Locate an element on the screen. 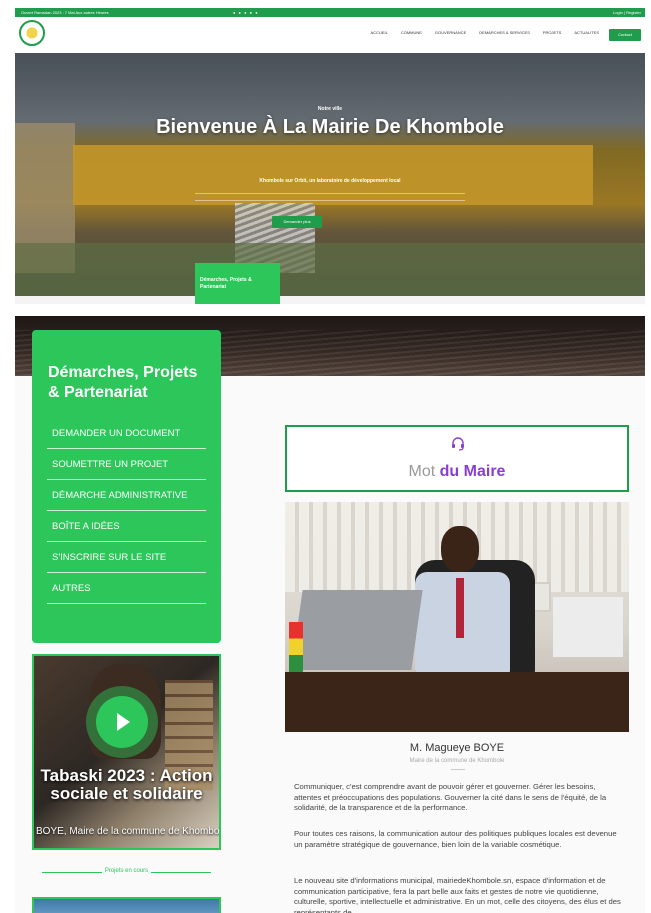 The image size is (651, 913). headset-icon is located at coordinates (458, 444).